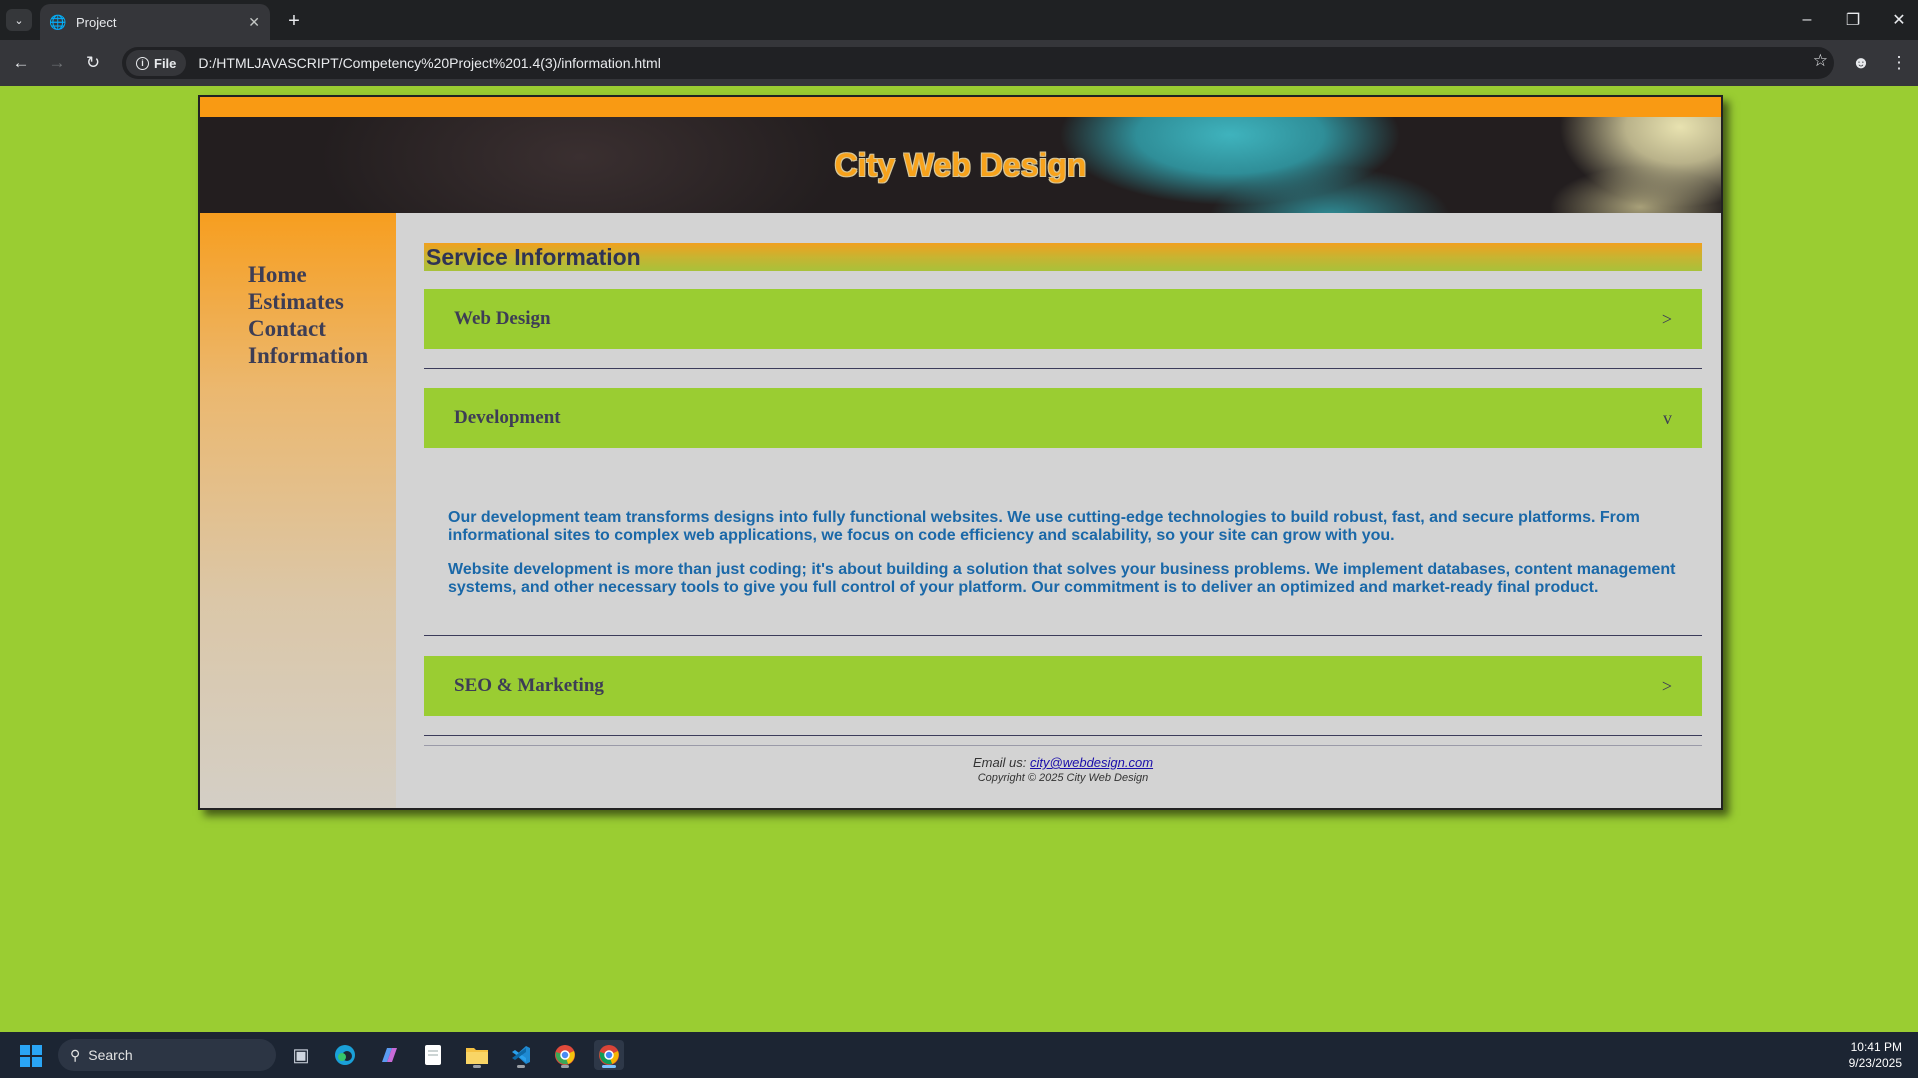  I want to click on tab-search-chevron-icon: ⌄, so click(19, 20).